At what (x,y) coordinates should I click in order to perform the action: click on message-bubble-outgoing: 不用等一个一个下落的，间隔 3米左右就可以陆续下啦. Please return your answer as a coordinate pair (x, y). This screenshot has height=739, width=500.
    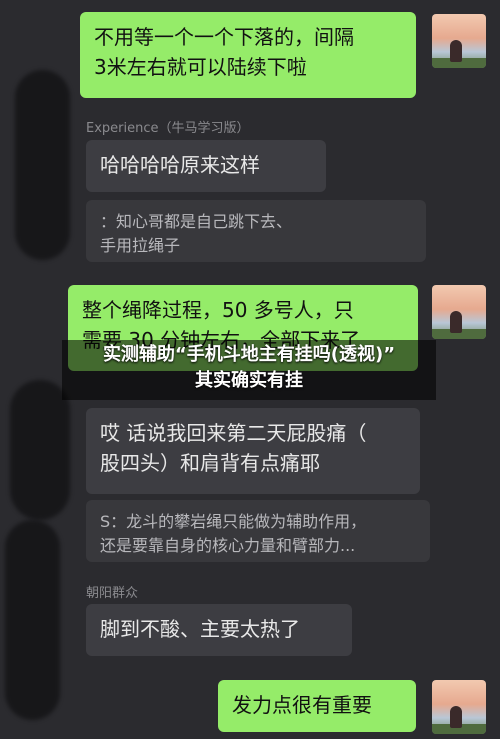
    Looking at the image, I should click on (248, 55).